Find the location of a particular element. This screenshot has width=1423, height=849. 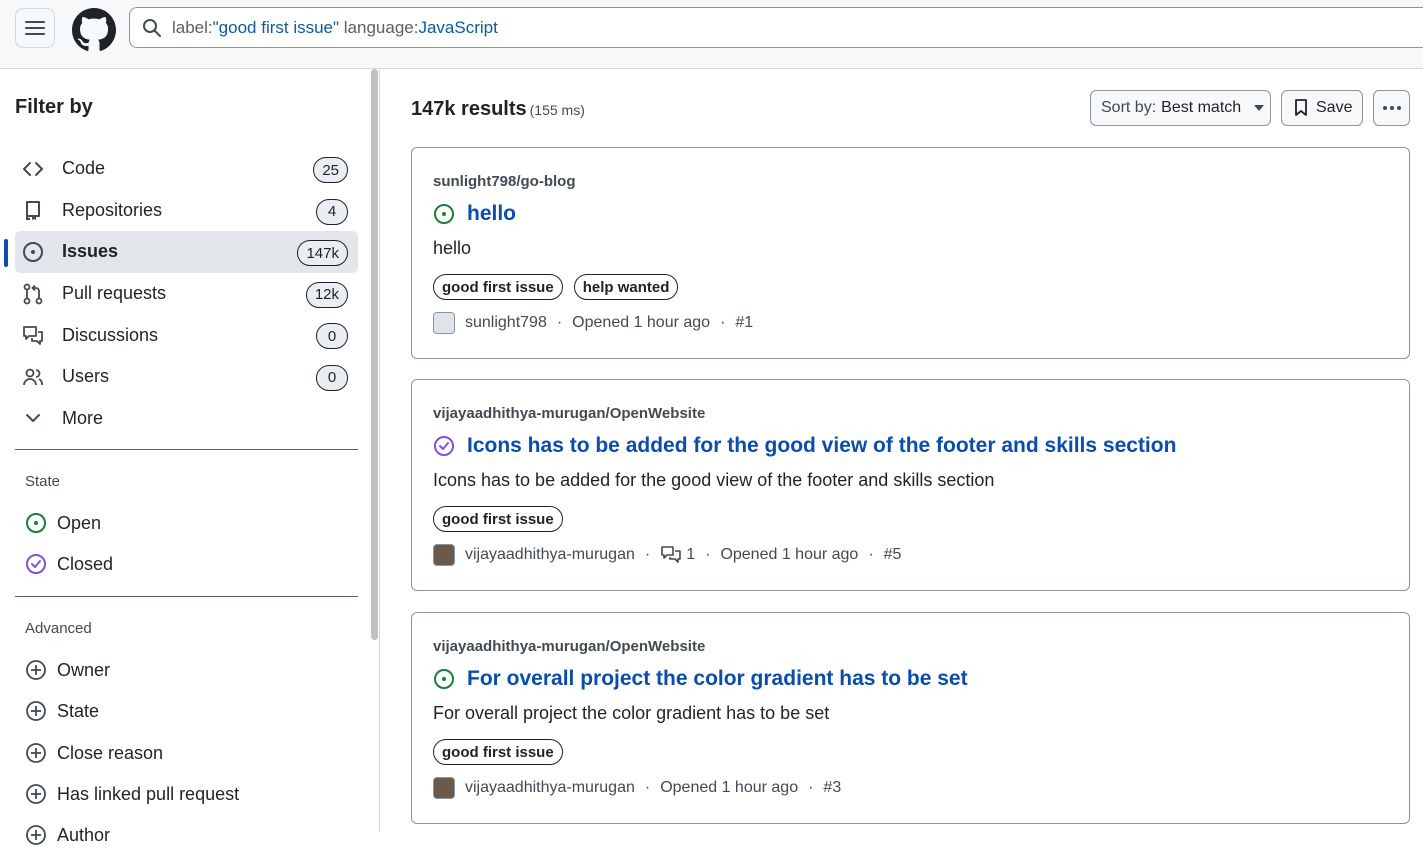

option-label: State is located at coordinates (78, 710).